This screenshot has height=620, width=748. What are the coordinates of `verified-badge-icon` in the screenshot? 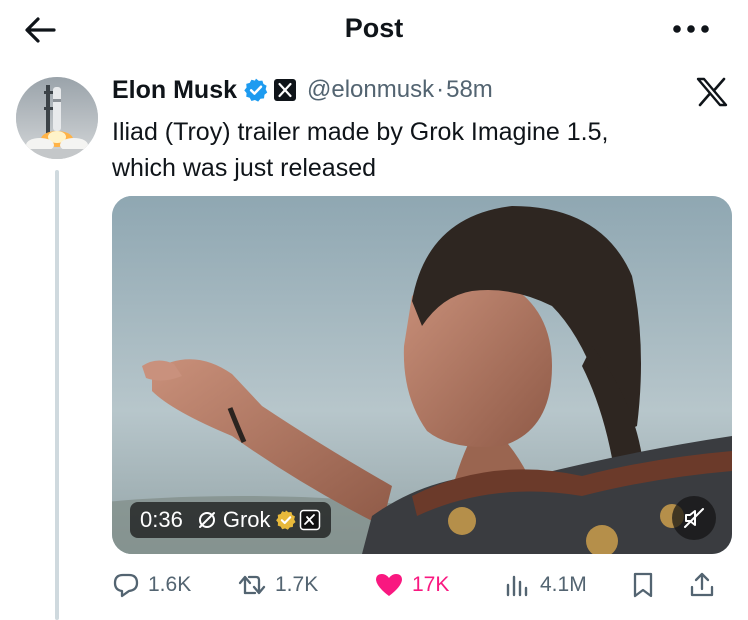 It's located at (256, 90).